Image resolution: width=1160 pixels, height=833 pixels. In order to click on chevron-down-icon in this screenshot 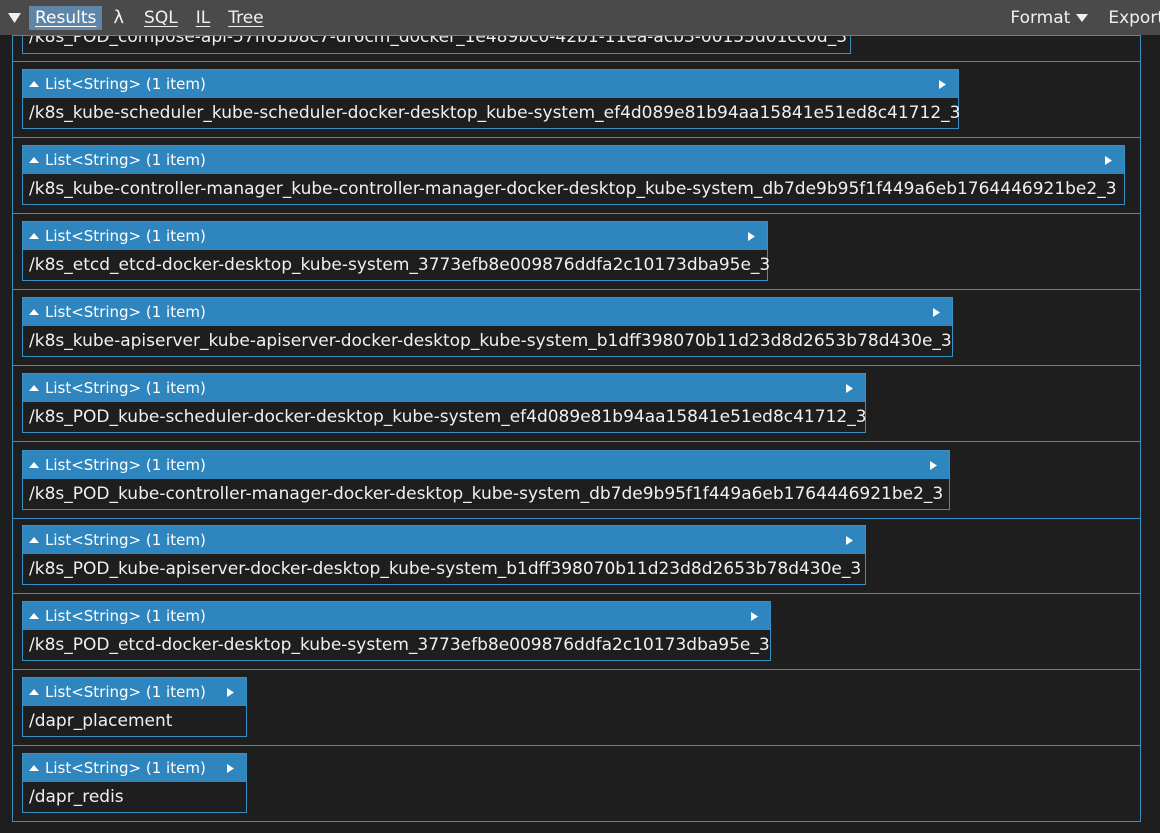, I will do `click(1082, 17)`.